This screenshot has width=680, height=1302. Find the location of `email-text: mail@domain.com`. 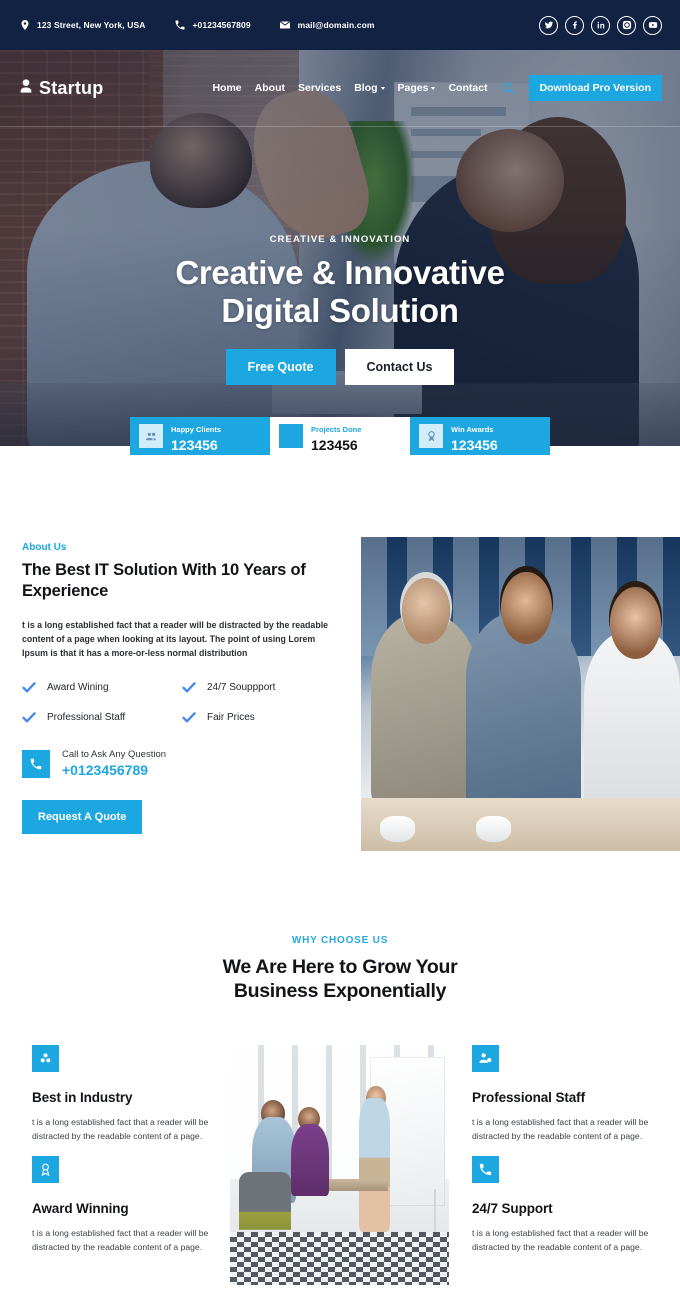

email-text: mail@domain.com is located at coordinates (336, 25).